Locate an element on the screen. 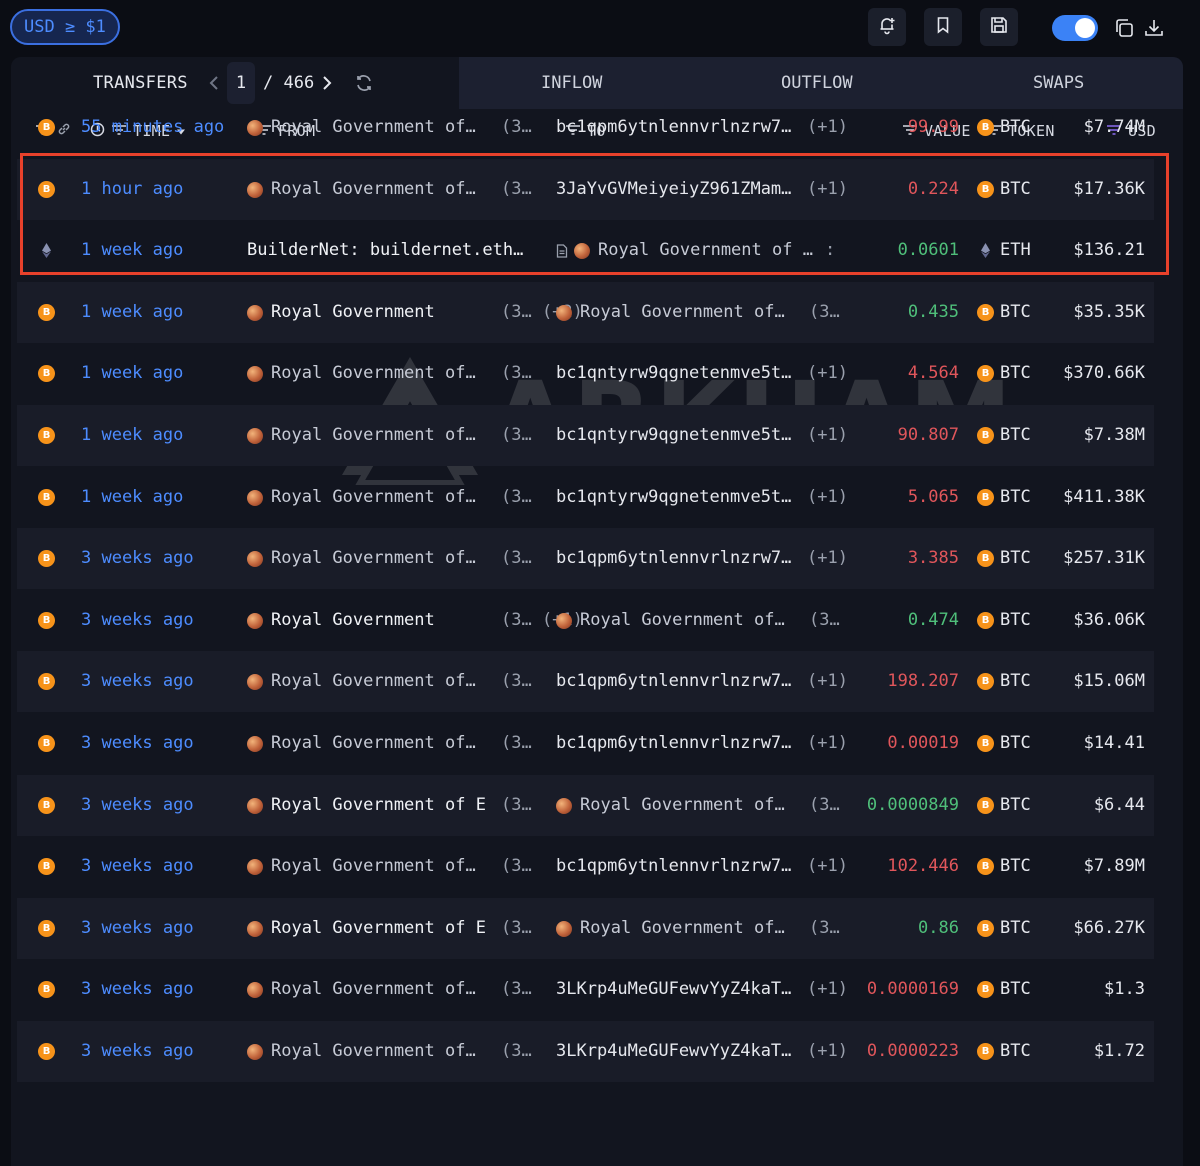 Image resolution: width=1200 pixels, height=1166 pixels. time-link: 1 hour ago is located at coordinates (132, 189).